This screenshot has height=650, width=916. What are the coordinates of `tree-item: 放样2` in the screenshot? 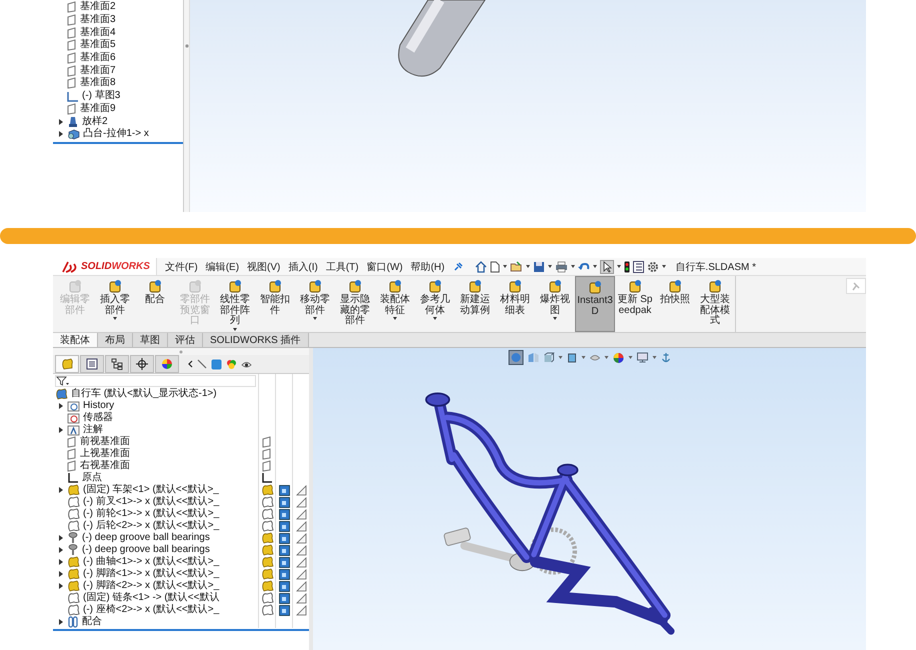 It's located at (95, 122).